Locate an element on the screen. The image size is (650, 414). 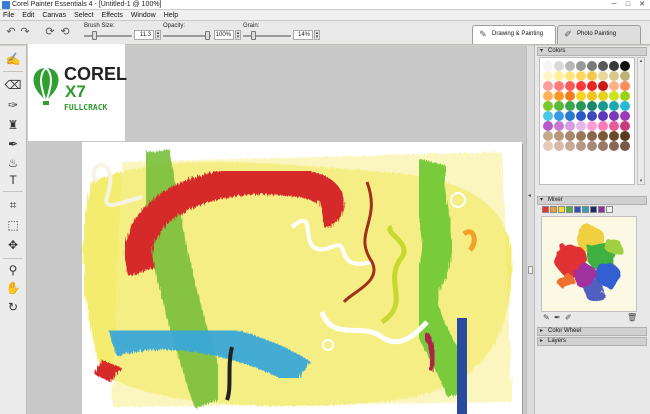
redo-icon: ↷ is located at coordinates (25, 32).